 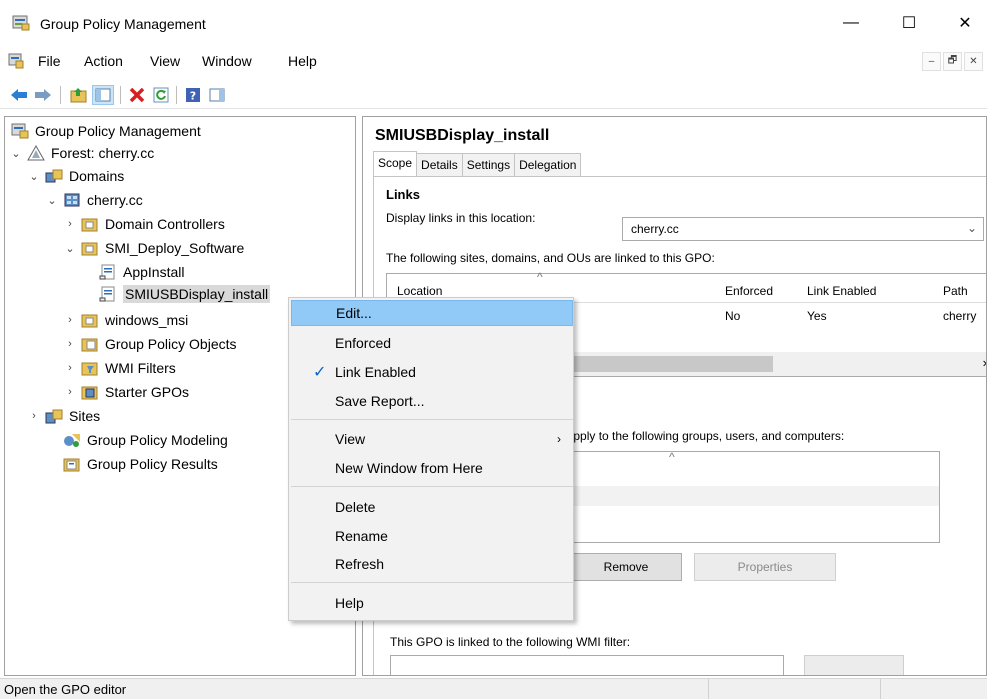 I want to click on tree-node-results: Group Policy Results, so click(x=140, y=464).